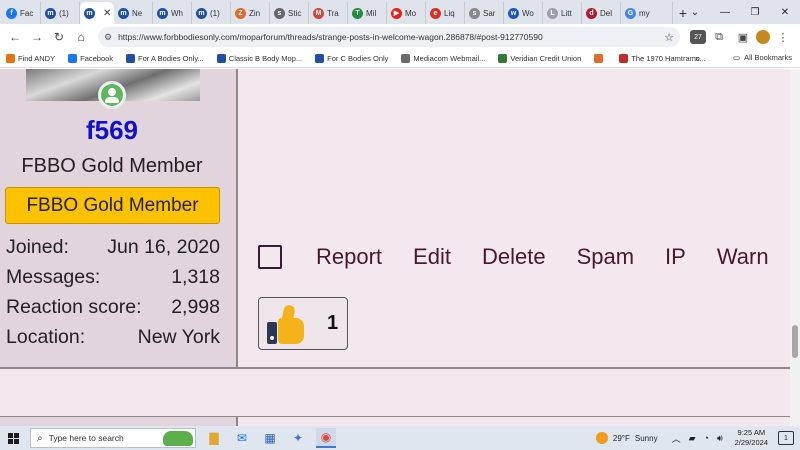 The height and width of the screenshot is (450, 800). I want to click on sidepanel-icon: ▣, so click(743, 37).